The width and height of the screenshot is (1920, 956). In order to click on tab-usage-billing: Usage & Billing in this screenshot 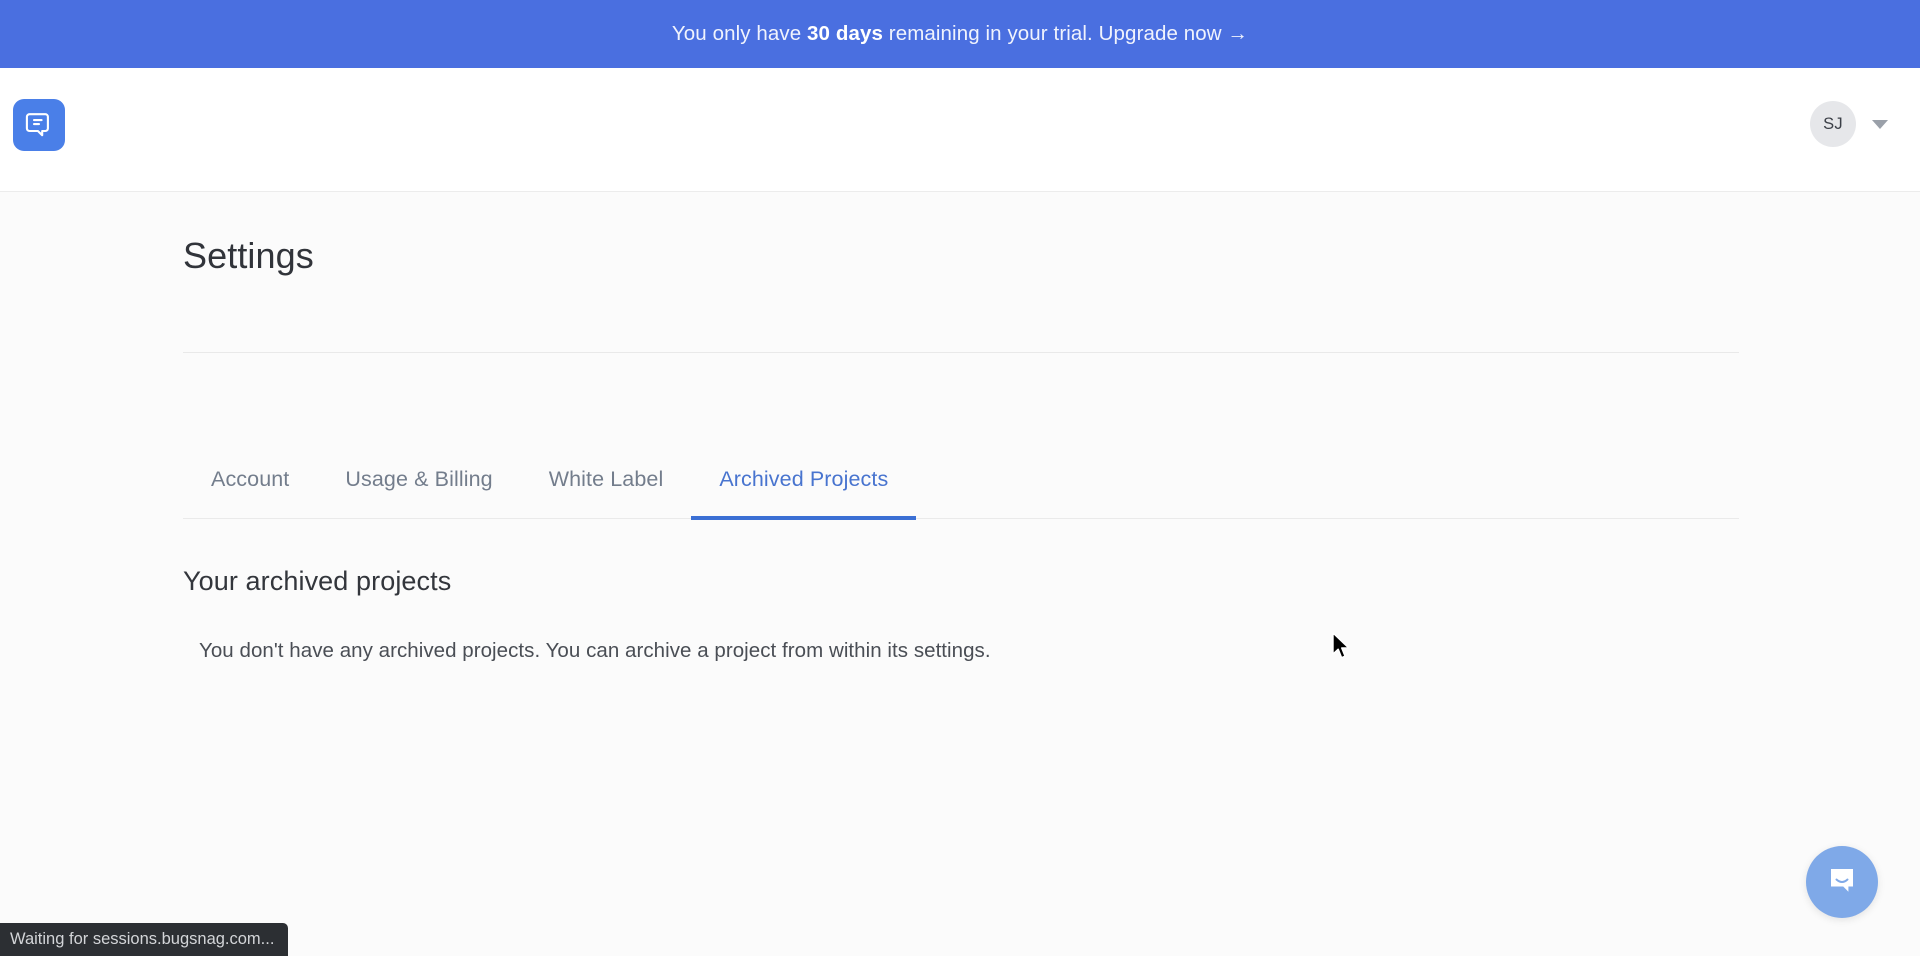, I will do `click(418, 466)`.